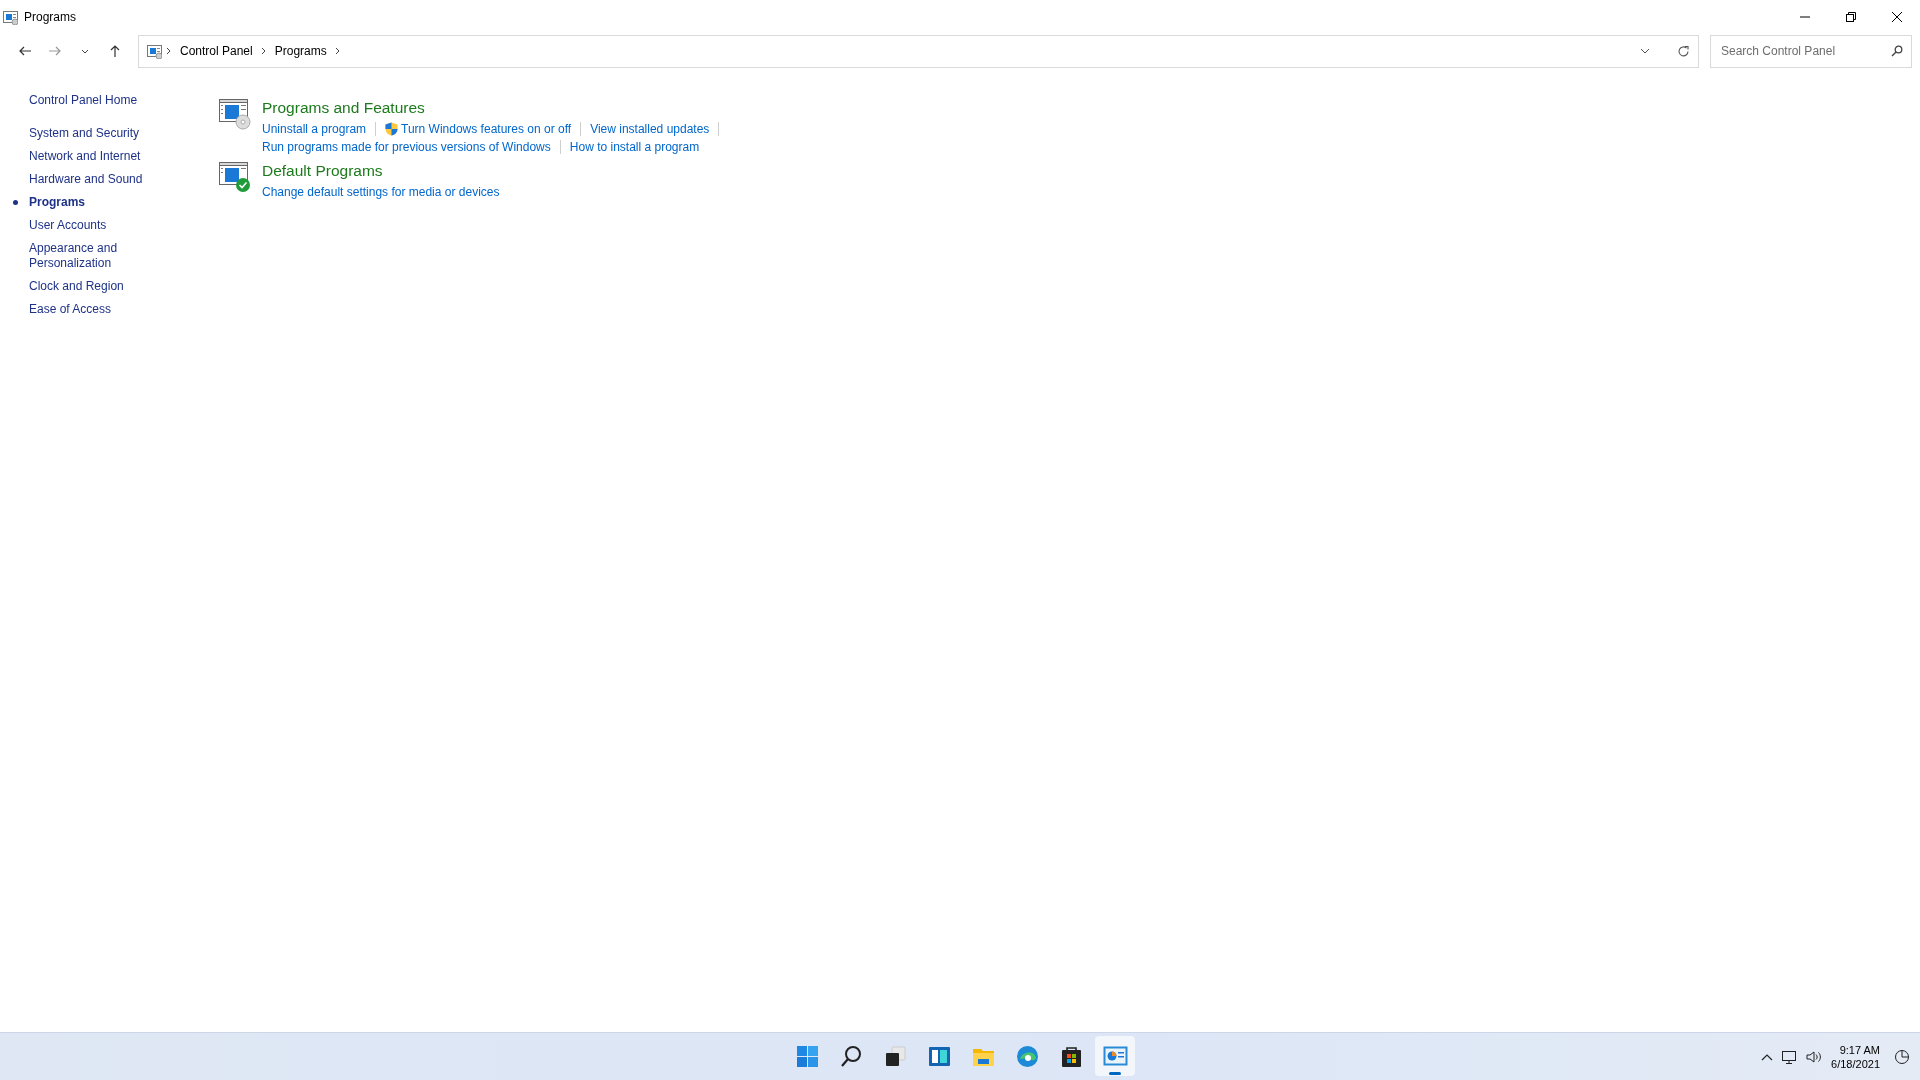 Image resolution: width=1920 pixels, height=1080 pixels. I want to click on search-input: Search Control Panel, so click(1805, 51).